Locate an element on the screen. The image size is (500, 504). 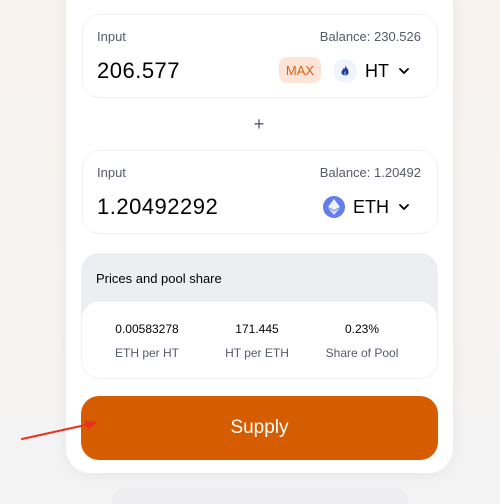
stat-share-of-pool: 0.23% Share of Pool is located at coordinates (362, 341).